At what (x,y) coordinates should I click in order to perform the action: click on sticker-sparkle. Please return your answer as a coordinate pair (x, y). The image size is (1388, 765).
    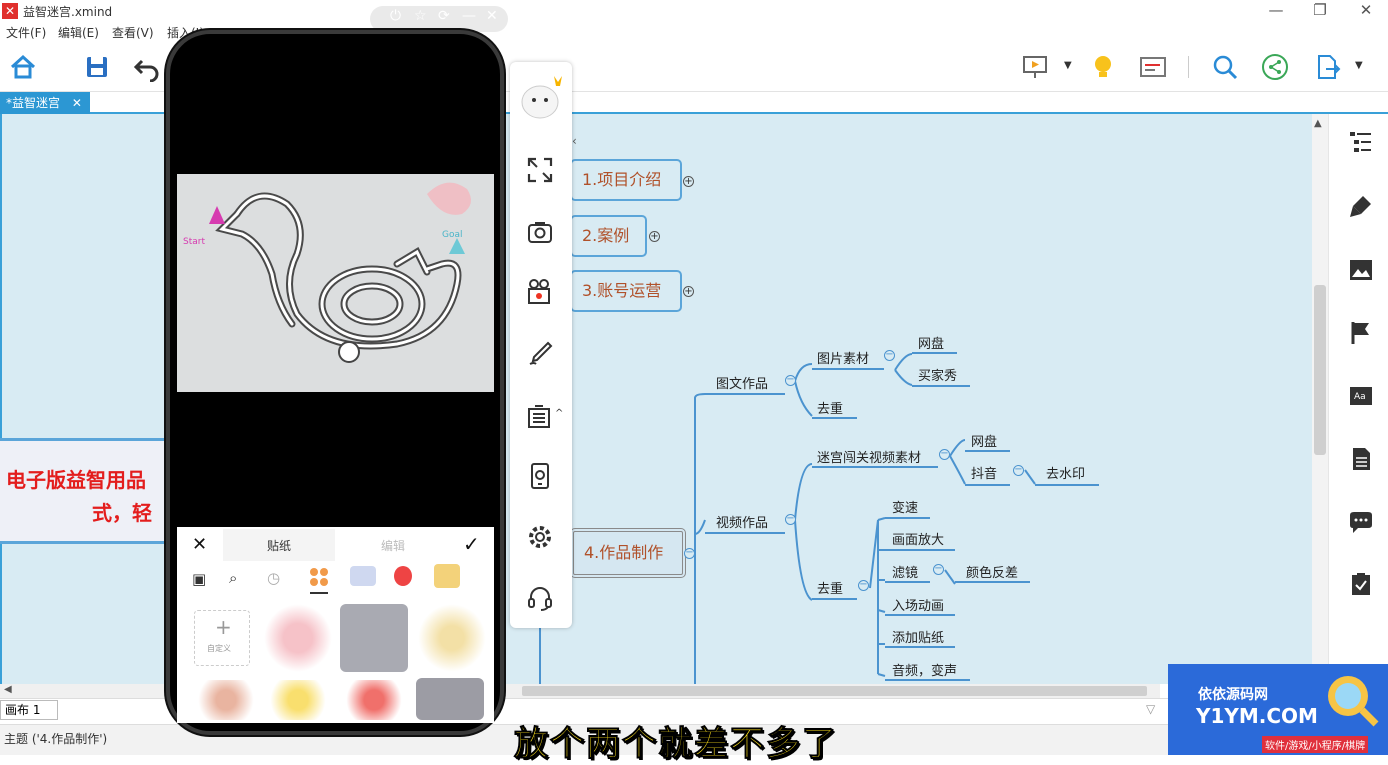
    Looking at the image, I should click on (374, 638).